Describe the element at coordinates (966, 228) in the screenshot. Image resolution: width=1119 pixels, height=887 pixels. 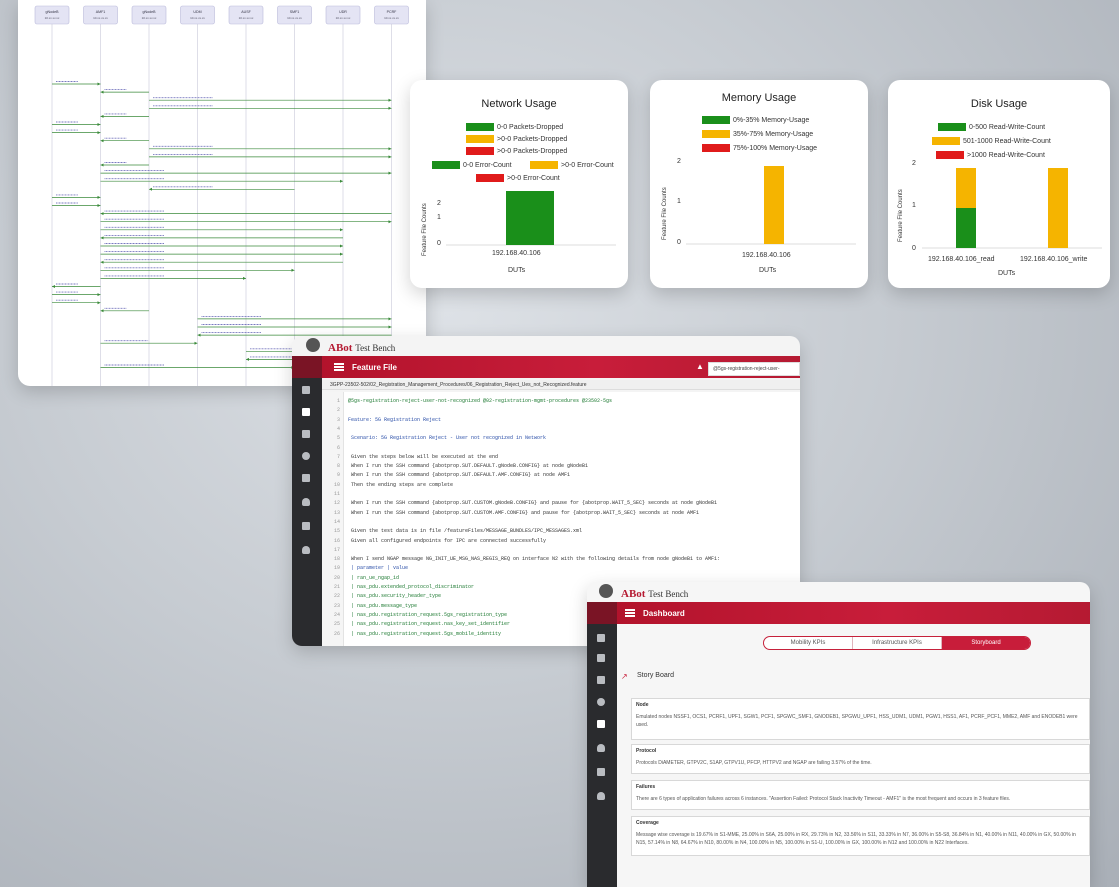
I see `bar` at that location.